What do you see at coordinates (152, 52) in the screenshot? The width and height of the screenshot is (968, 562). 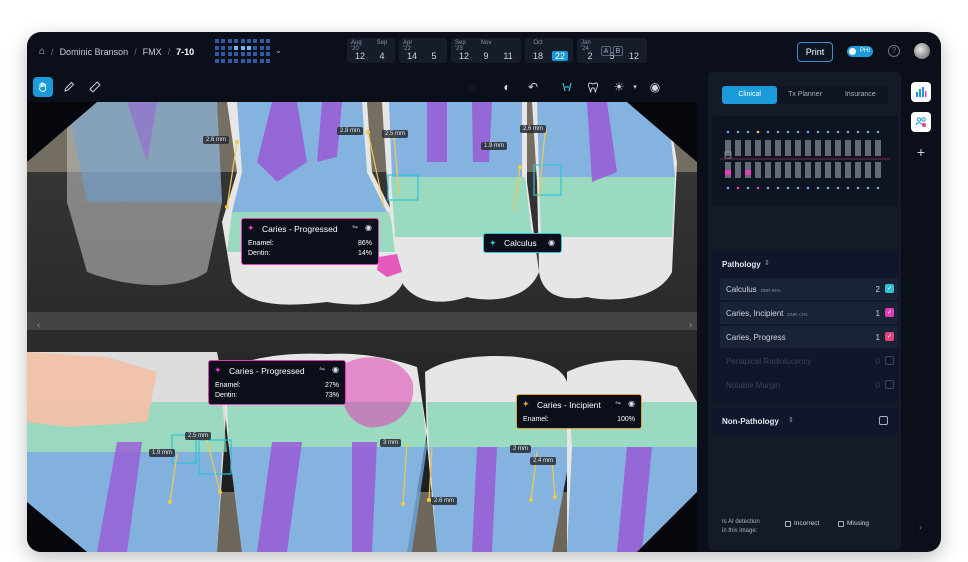 I see `breadcrumb-series: FMX` at bounding box center [152, 52].